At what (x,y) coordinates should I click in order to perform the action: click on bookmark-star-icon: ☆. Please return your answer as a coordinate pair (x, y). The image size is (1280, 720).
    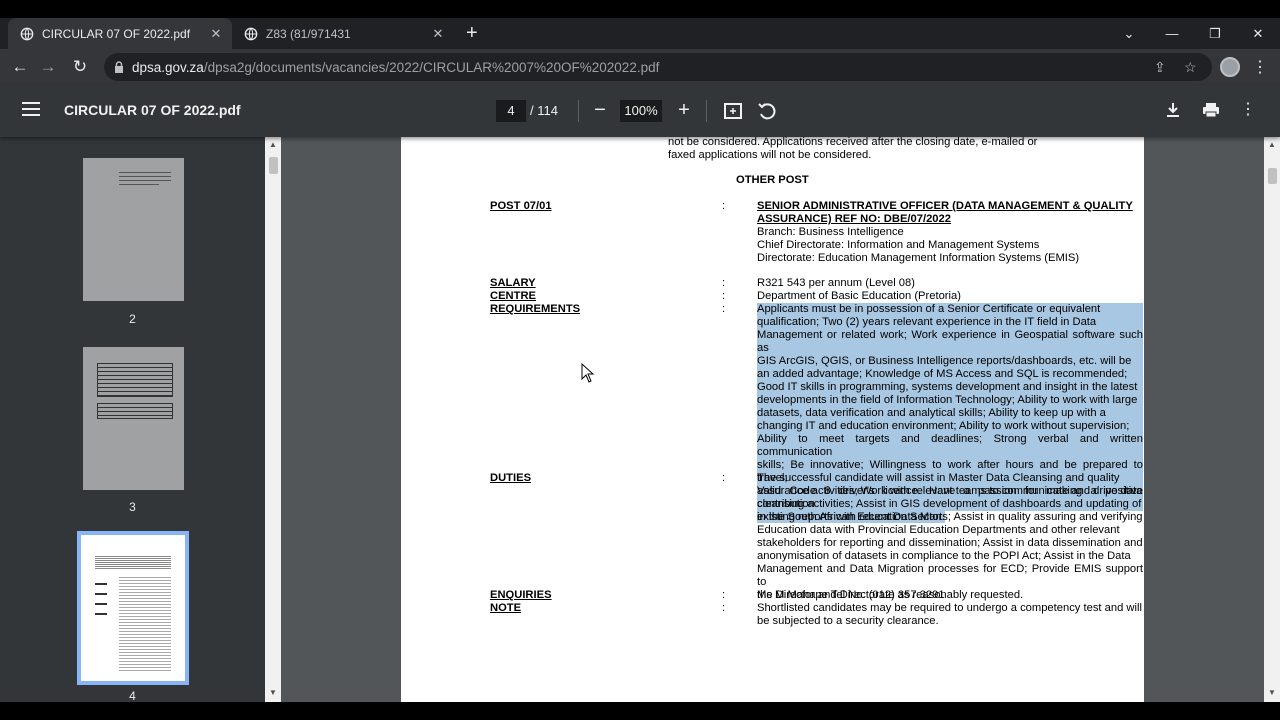
    Looking at the image, I should click on (1190, 67).